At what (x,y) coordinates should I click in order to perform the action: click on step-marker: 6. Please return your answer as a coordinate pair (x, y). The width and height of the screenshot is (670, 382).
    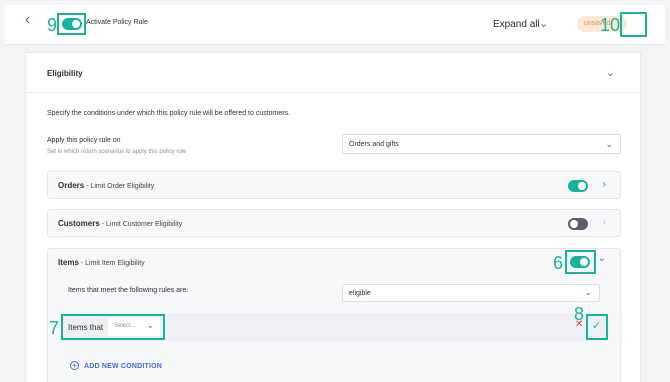
    Looking at the image, I should click on (558, 263).